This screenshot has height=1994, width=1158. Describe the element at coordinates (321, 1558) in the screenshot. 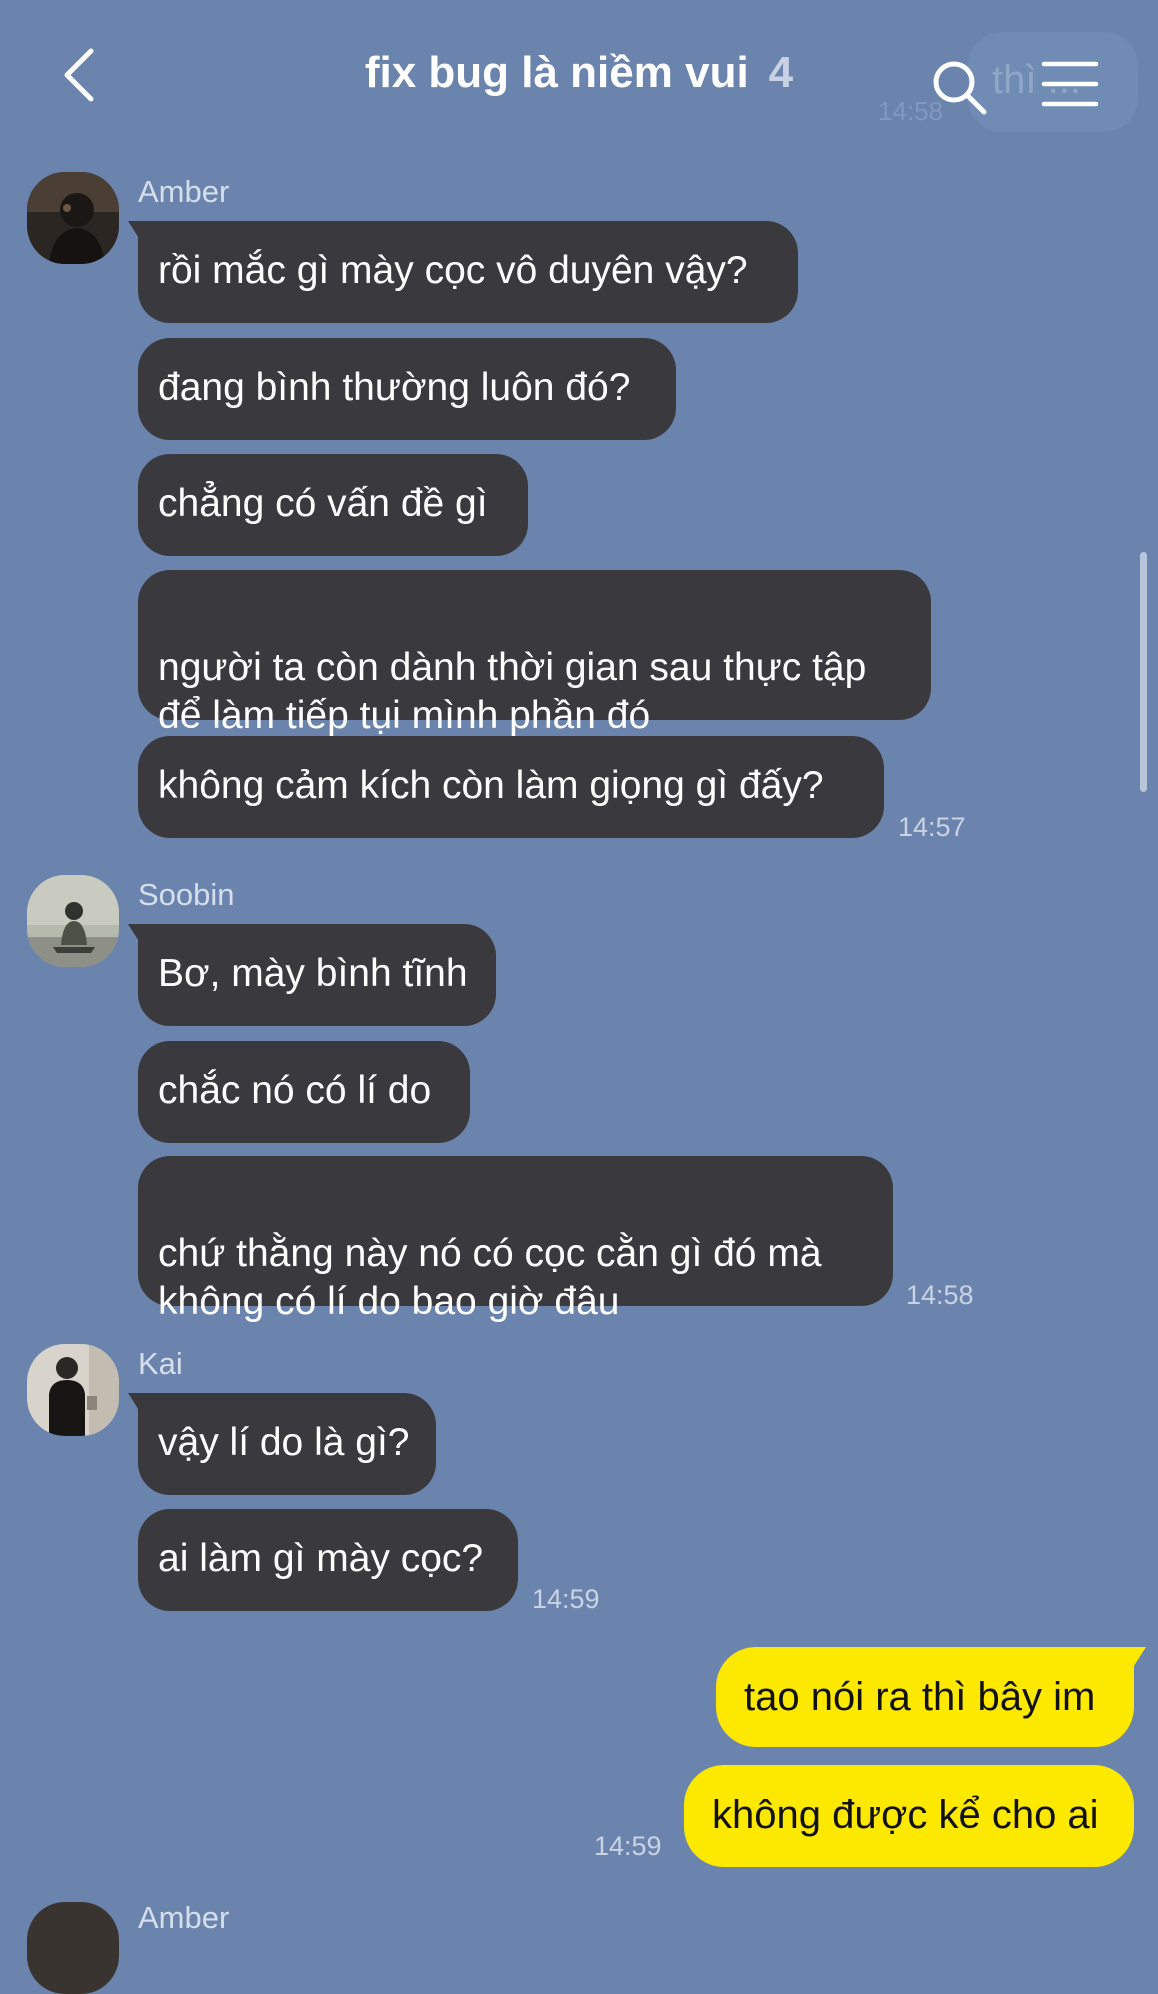

I see `message-text: ai làm gì mày cọc?` at that location.